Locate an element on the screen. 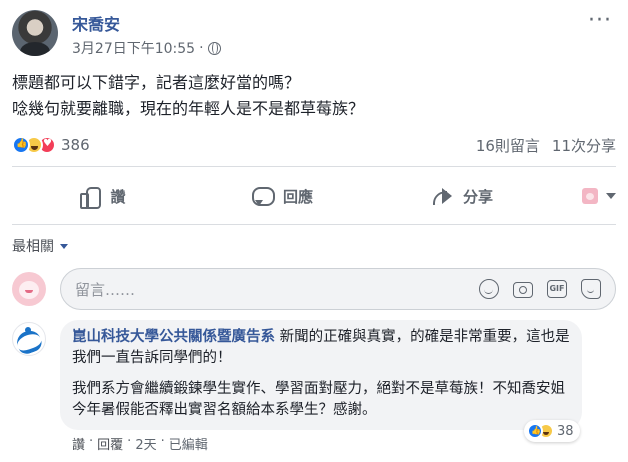  comment-count: 16則留言 is located at coordinates (508, 145).